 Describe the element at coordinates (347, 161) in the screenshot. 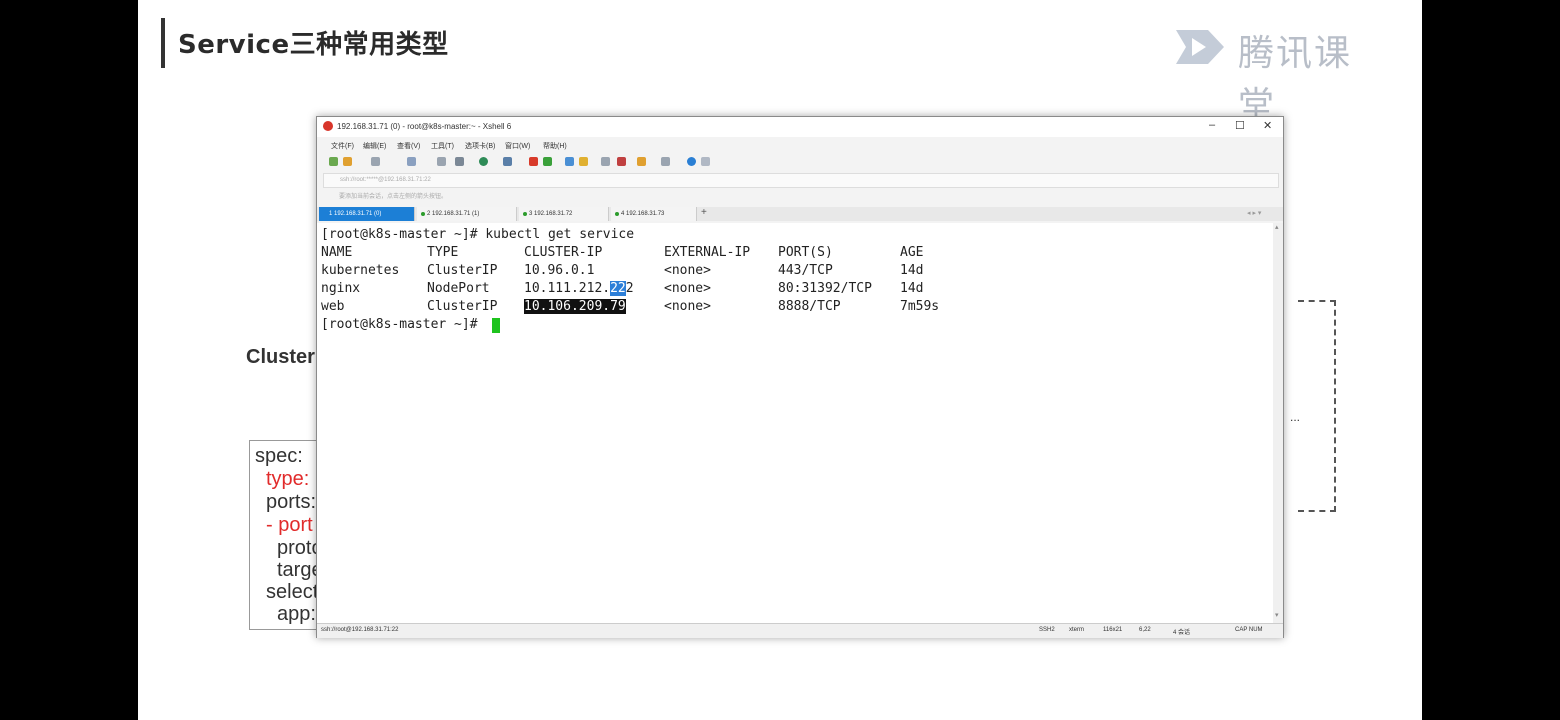

I see `open-folder-icon` at that location.